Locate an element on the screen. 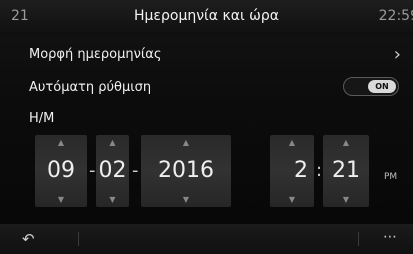 The height and width of the screenshot is (254, 413). month-picker: ▲ 02 ▼ is located at coordinates (112, 171).